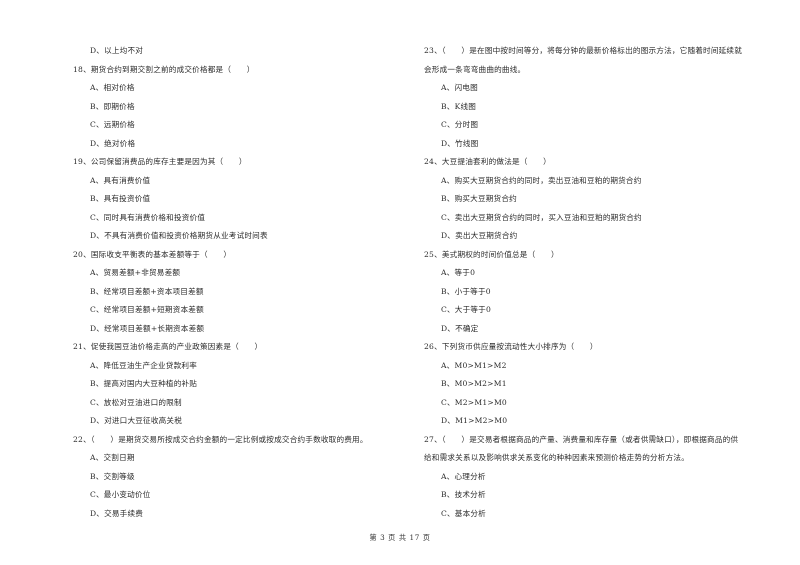 This screenshot has width=800, height=565. I want to click on option-d: D、M1>M2>M0, so click(474, 420).